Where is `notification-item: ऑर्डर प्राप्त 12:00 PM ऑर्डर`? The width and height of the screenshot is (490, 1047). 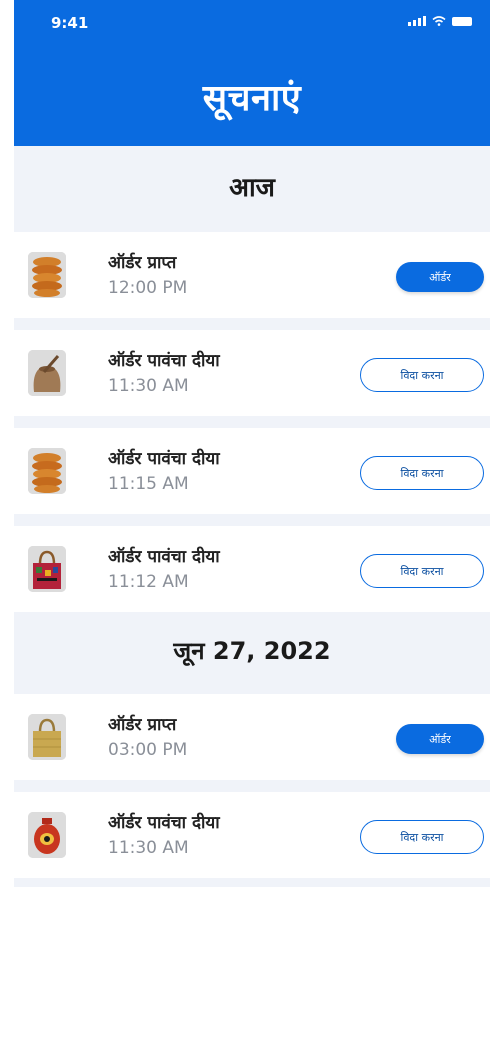 notification-item: ऑर्डर प्राप्त 12:00 PM ऑर्डर is located at coordinates (252, 275).